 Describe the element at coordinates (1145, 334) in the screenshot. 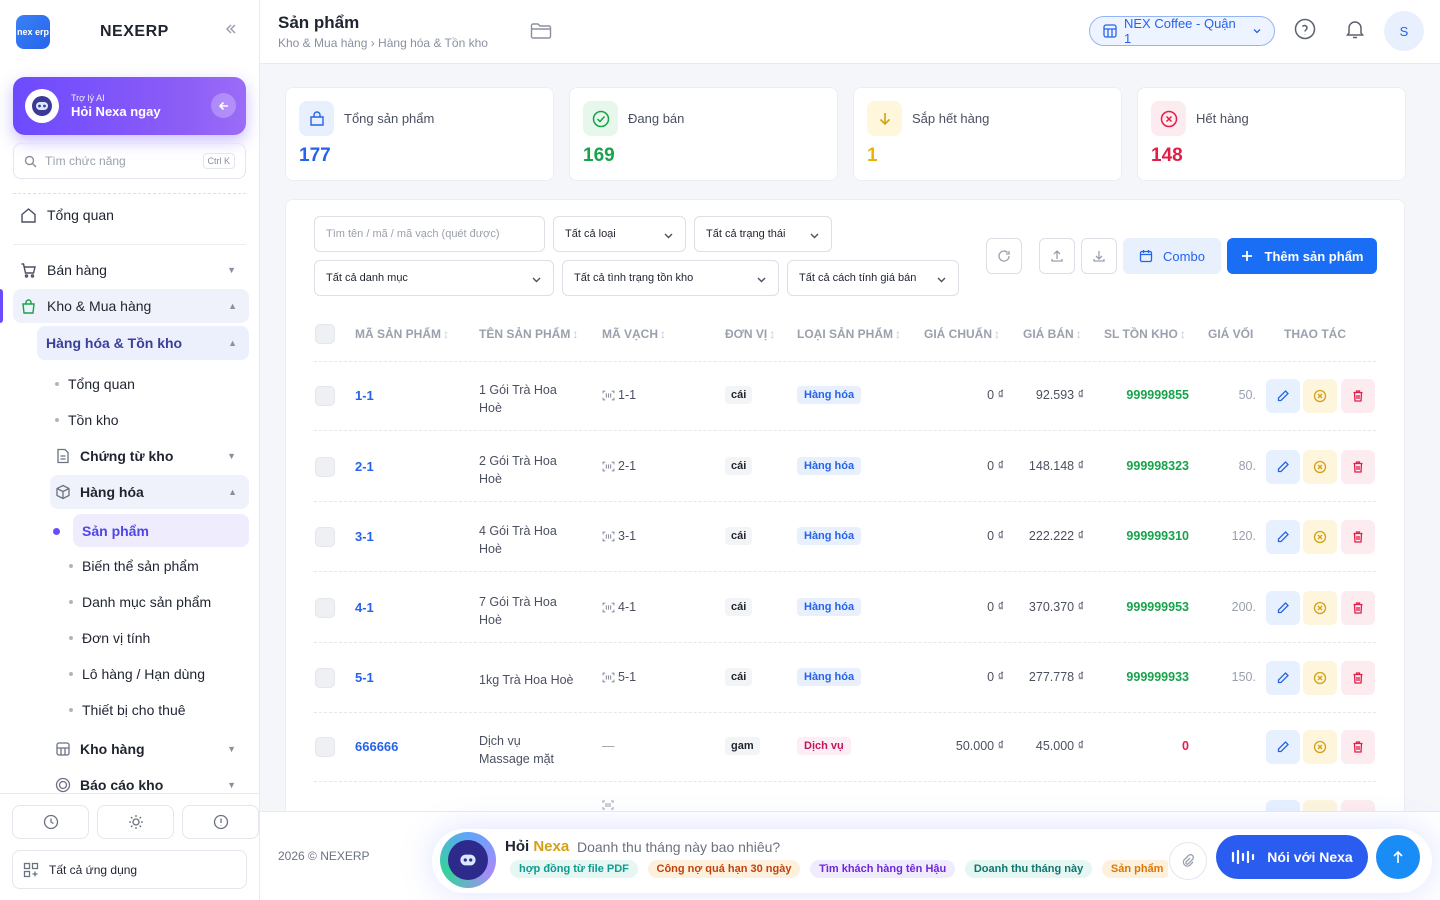

I see `col-stock: SL TỒN KHO ↕` at that location.